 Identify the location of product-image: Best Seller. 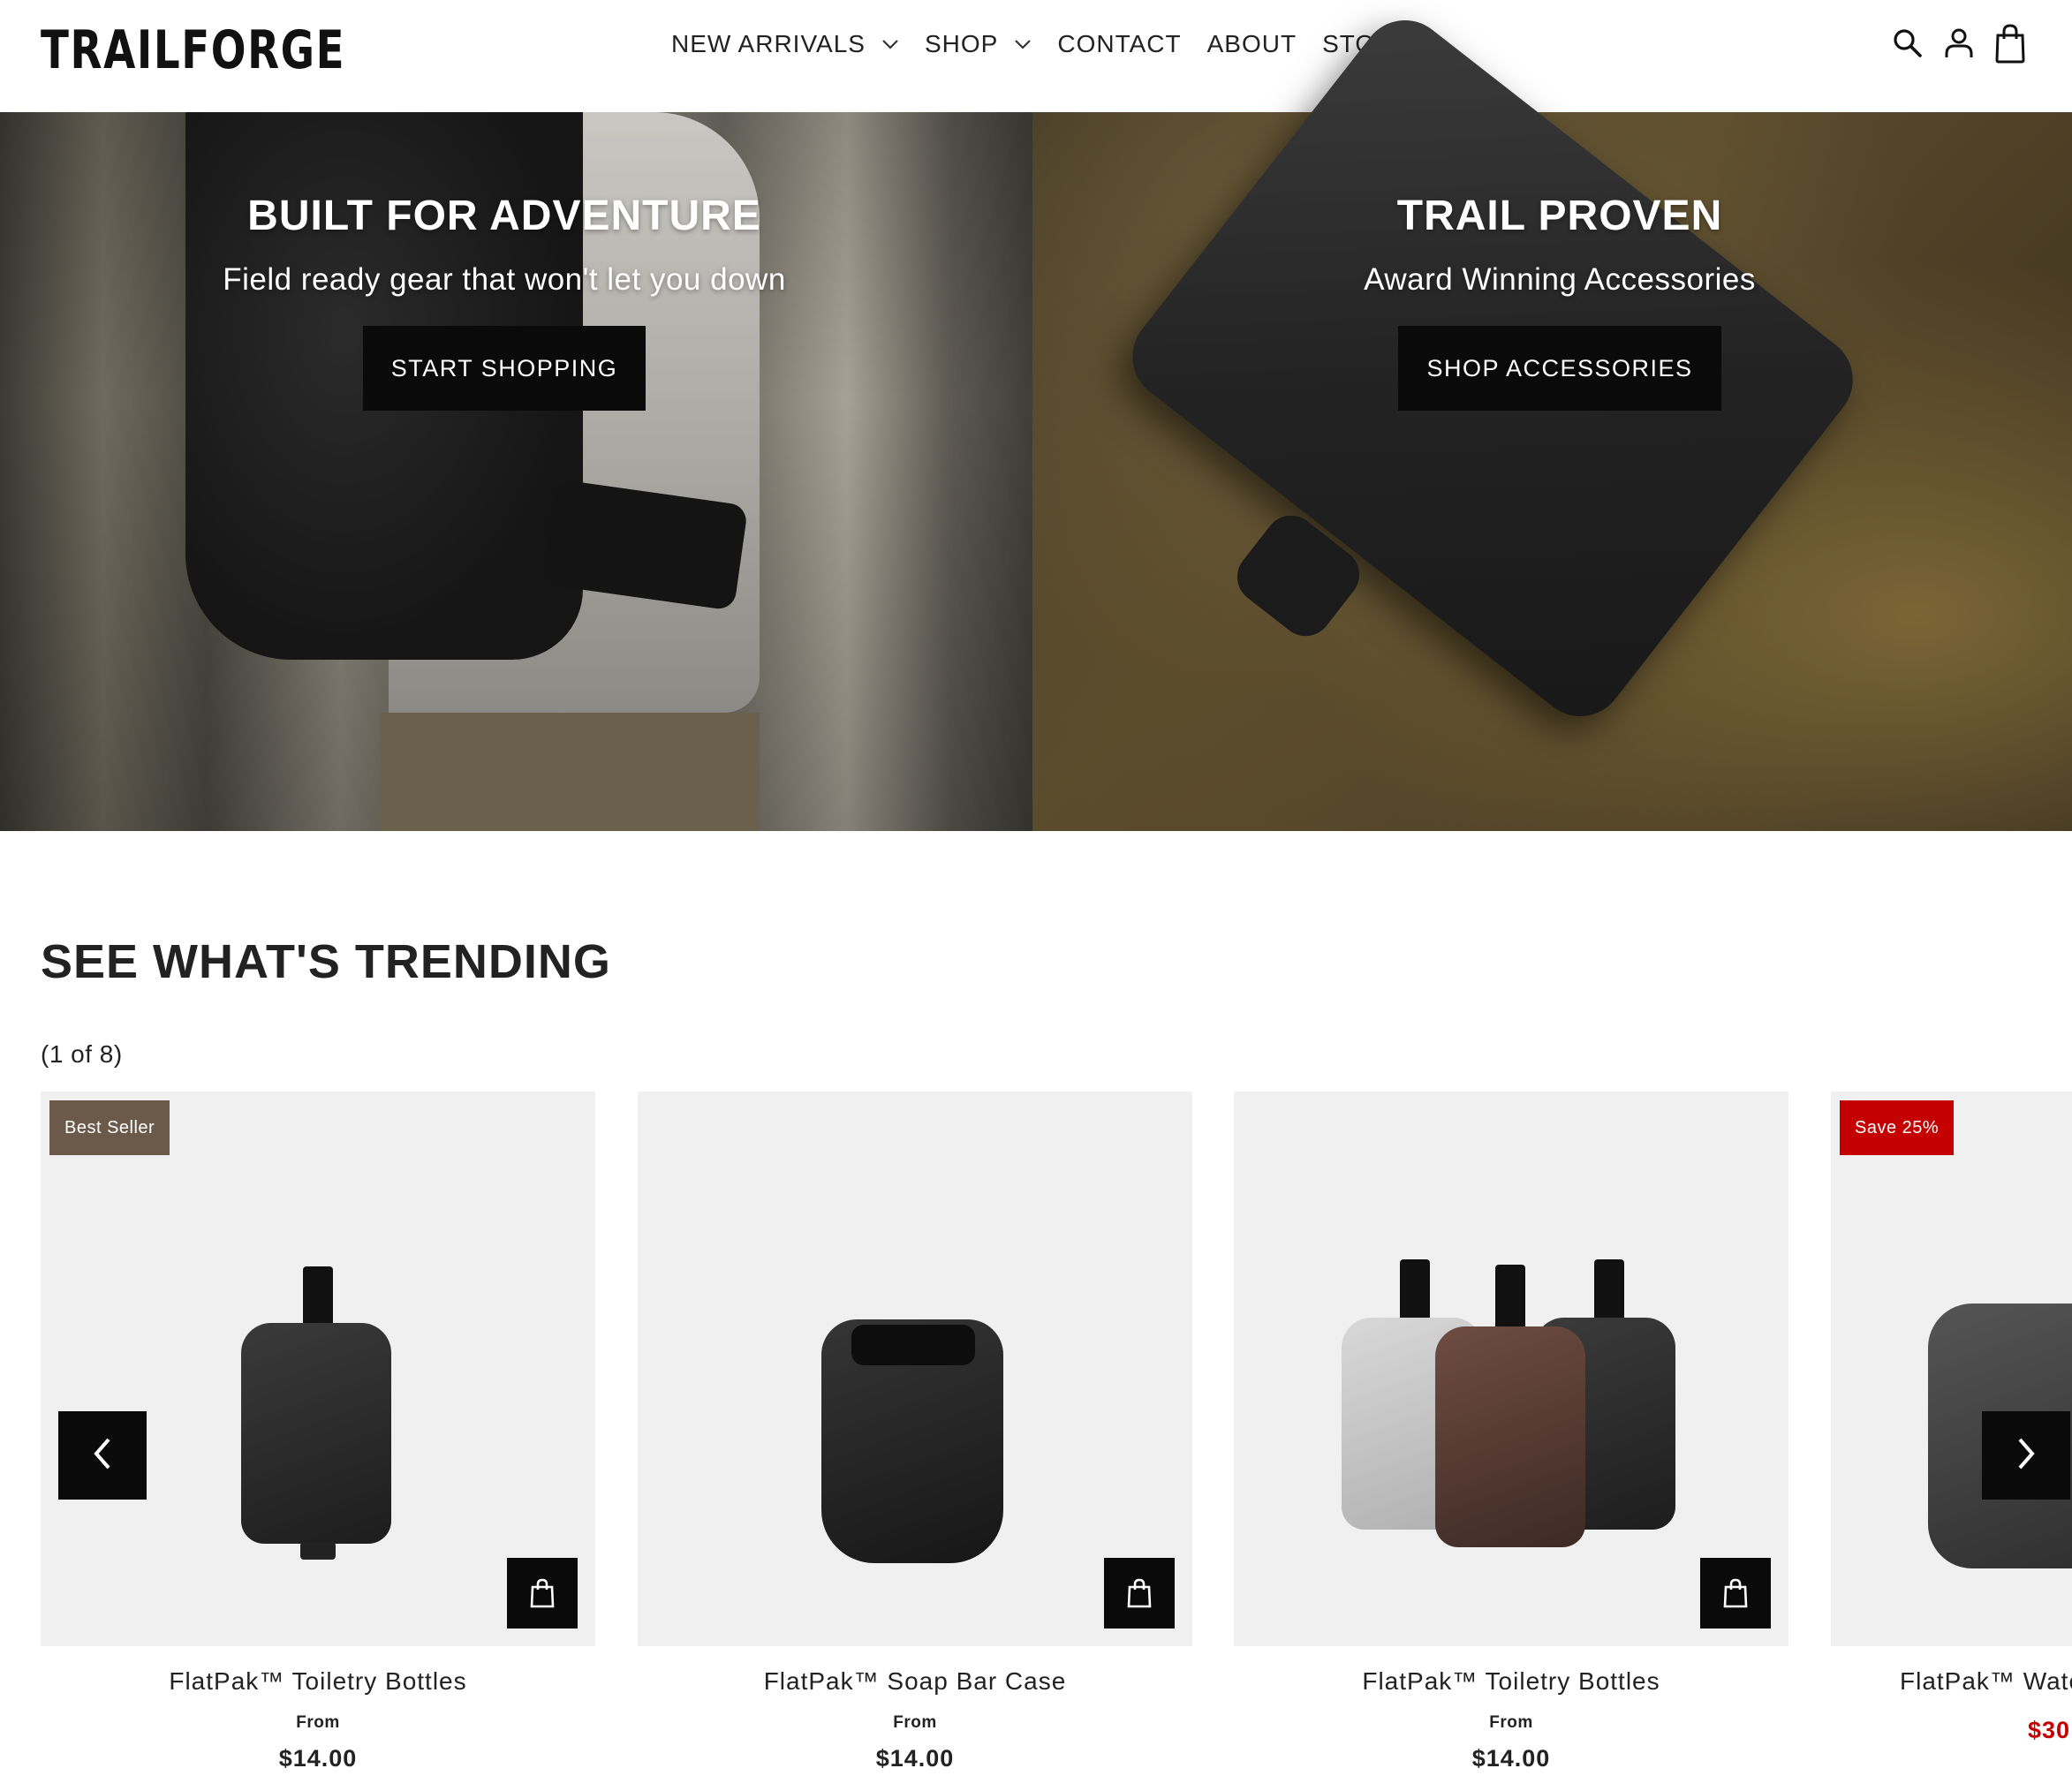
(318, 1369).